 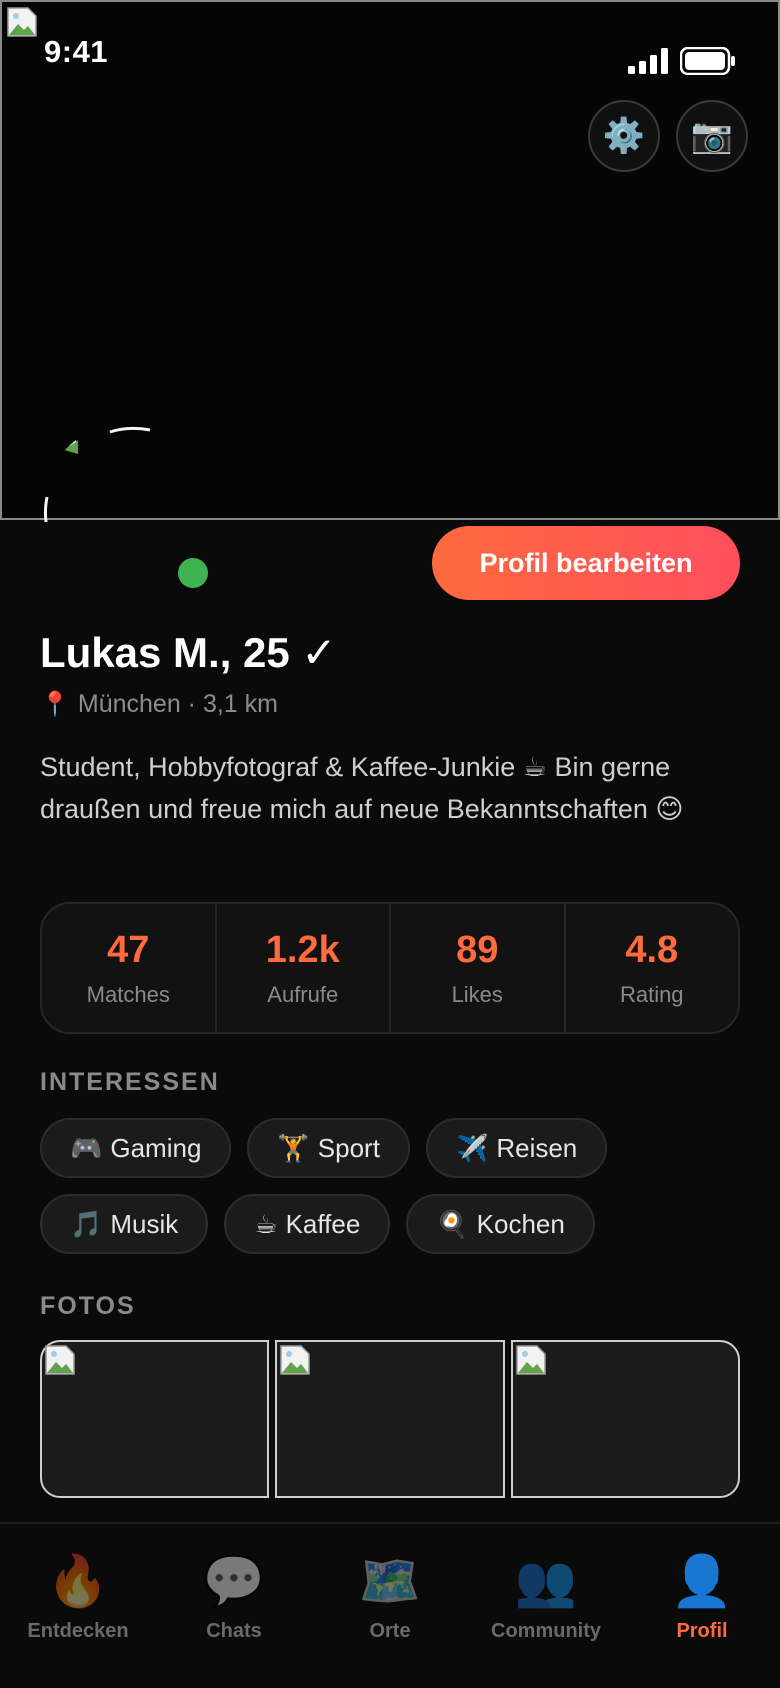 I want to click on interest-chip-cooking: 🍳 Kochen, so click(x=500, y=1224).